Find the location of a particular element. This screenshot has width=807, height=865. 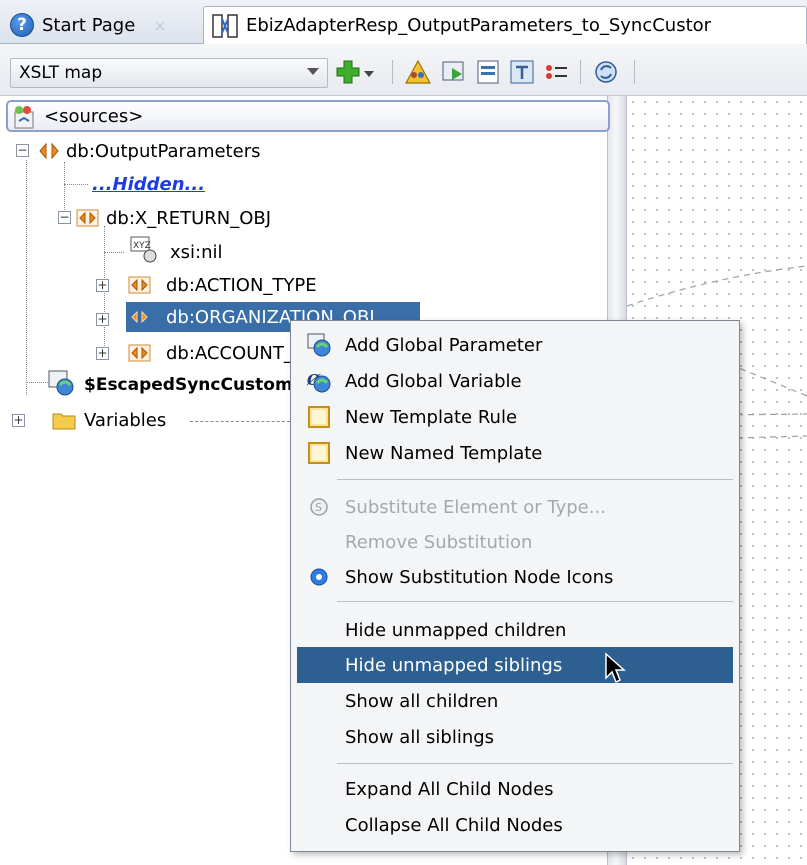

menu-item-collapse-all-child-nodes: Collapse All Child Nodes is located at coordinates (515, 825).